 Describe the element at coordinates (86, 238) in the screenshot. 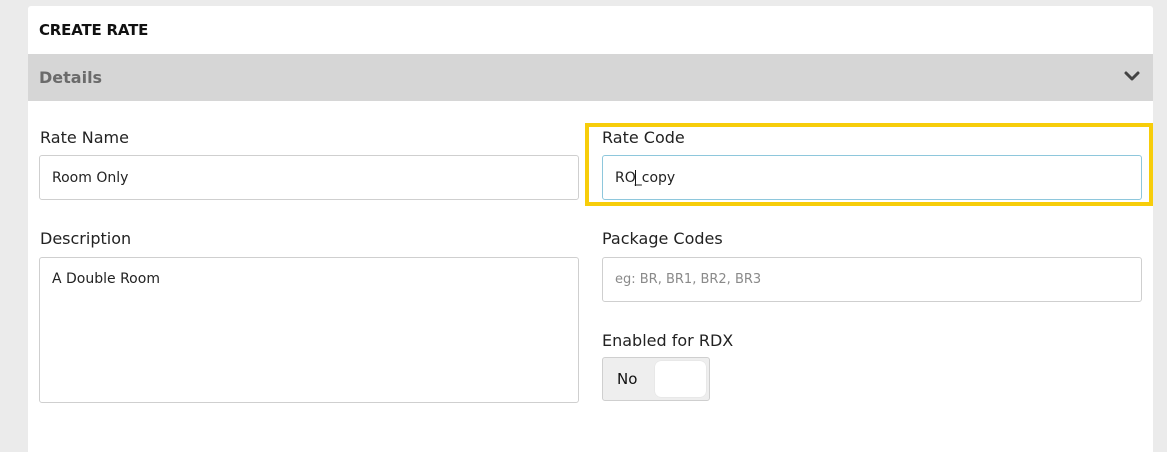

I see `description-label: Description` at that location.